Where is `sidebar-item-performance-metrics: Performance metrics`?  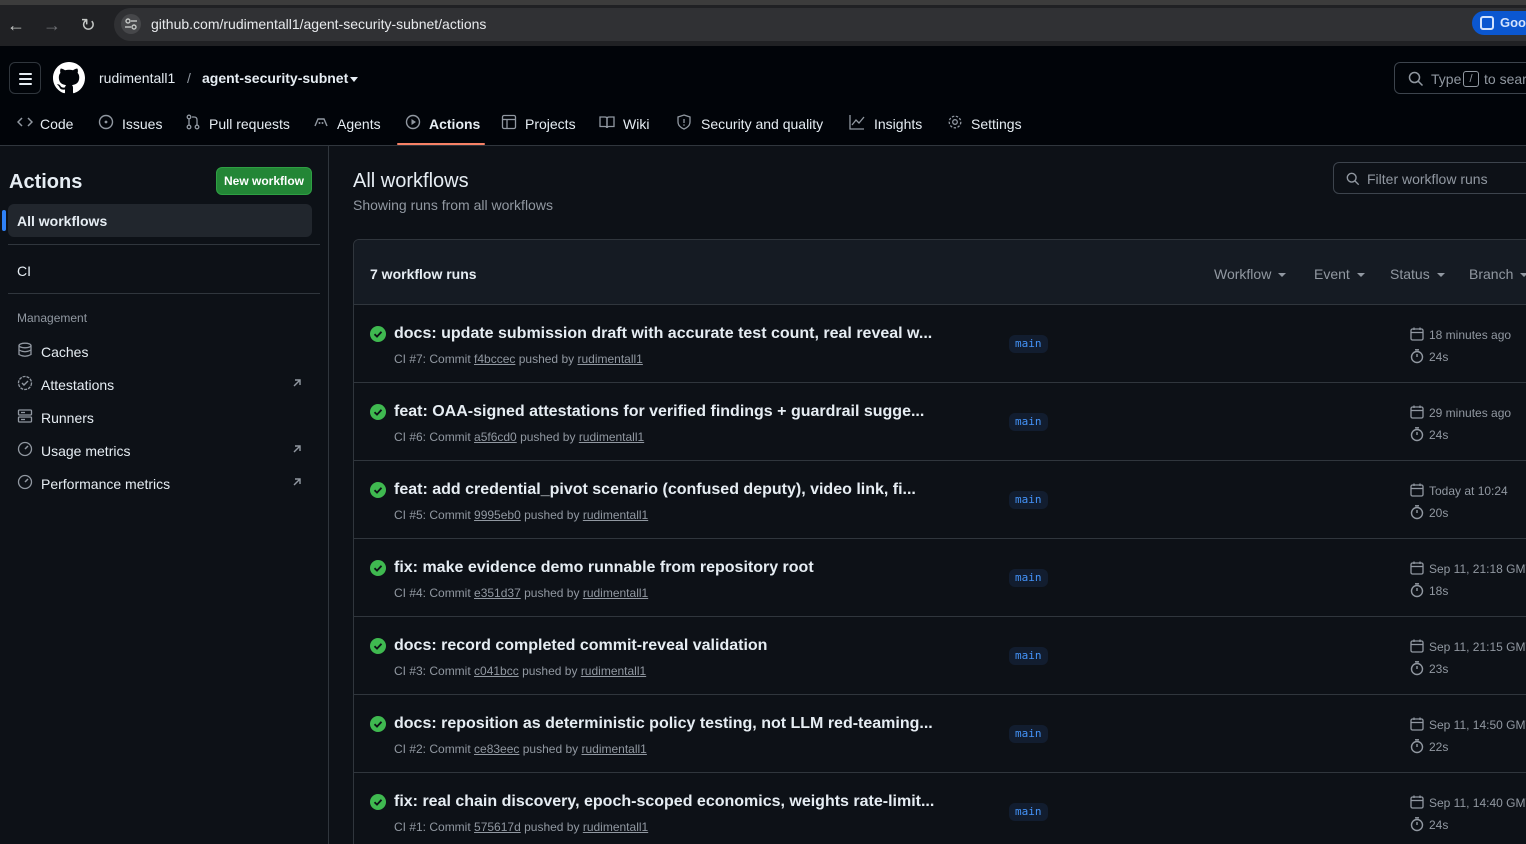
sidebar-item-performance-metrics: Performance metrics is located at coordinates (162, 484).